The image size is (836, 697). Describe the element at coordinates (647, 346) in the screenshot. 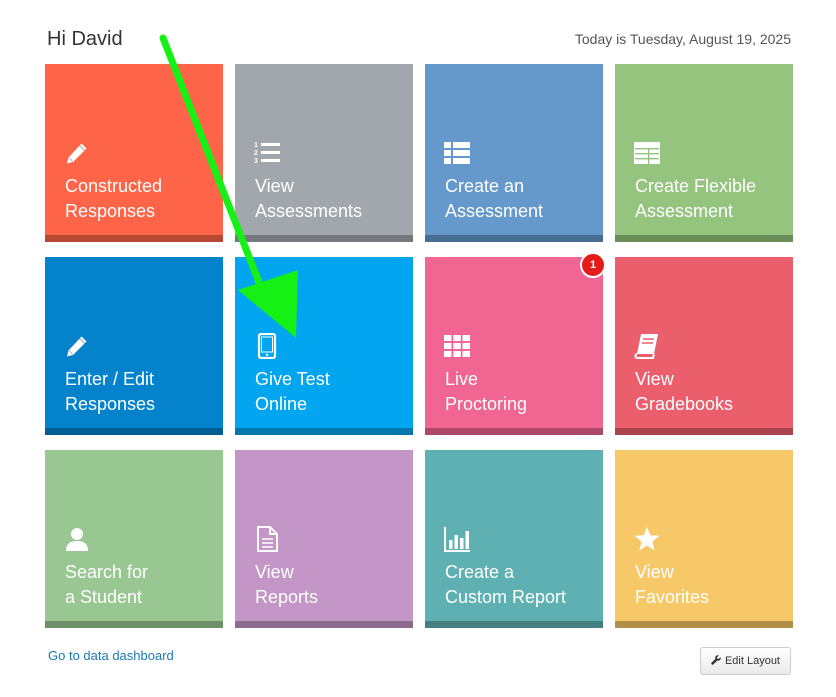

I see `book-icon` at that location.